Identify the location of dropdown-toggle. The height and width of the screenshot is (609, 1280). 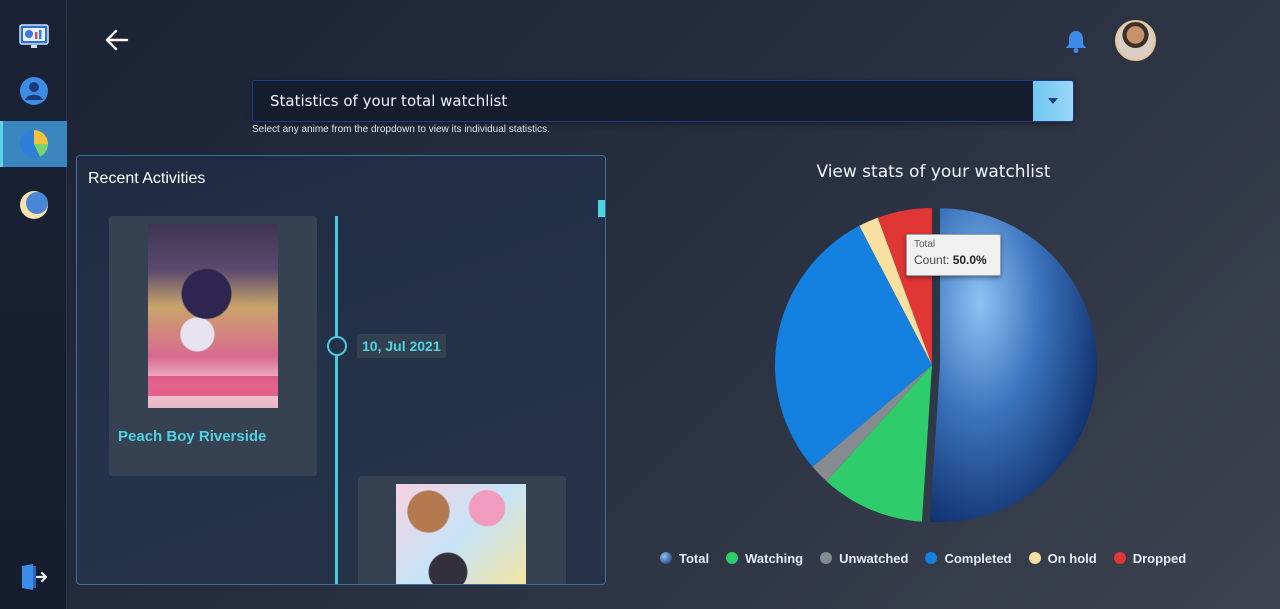
(1053, 101).